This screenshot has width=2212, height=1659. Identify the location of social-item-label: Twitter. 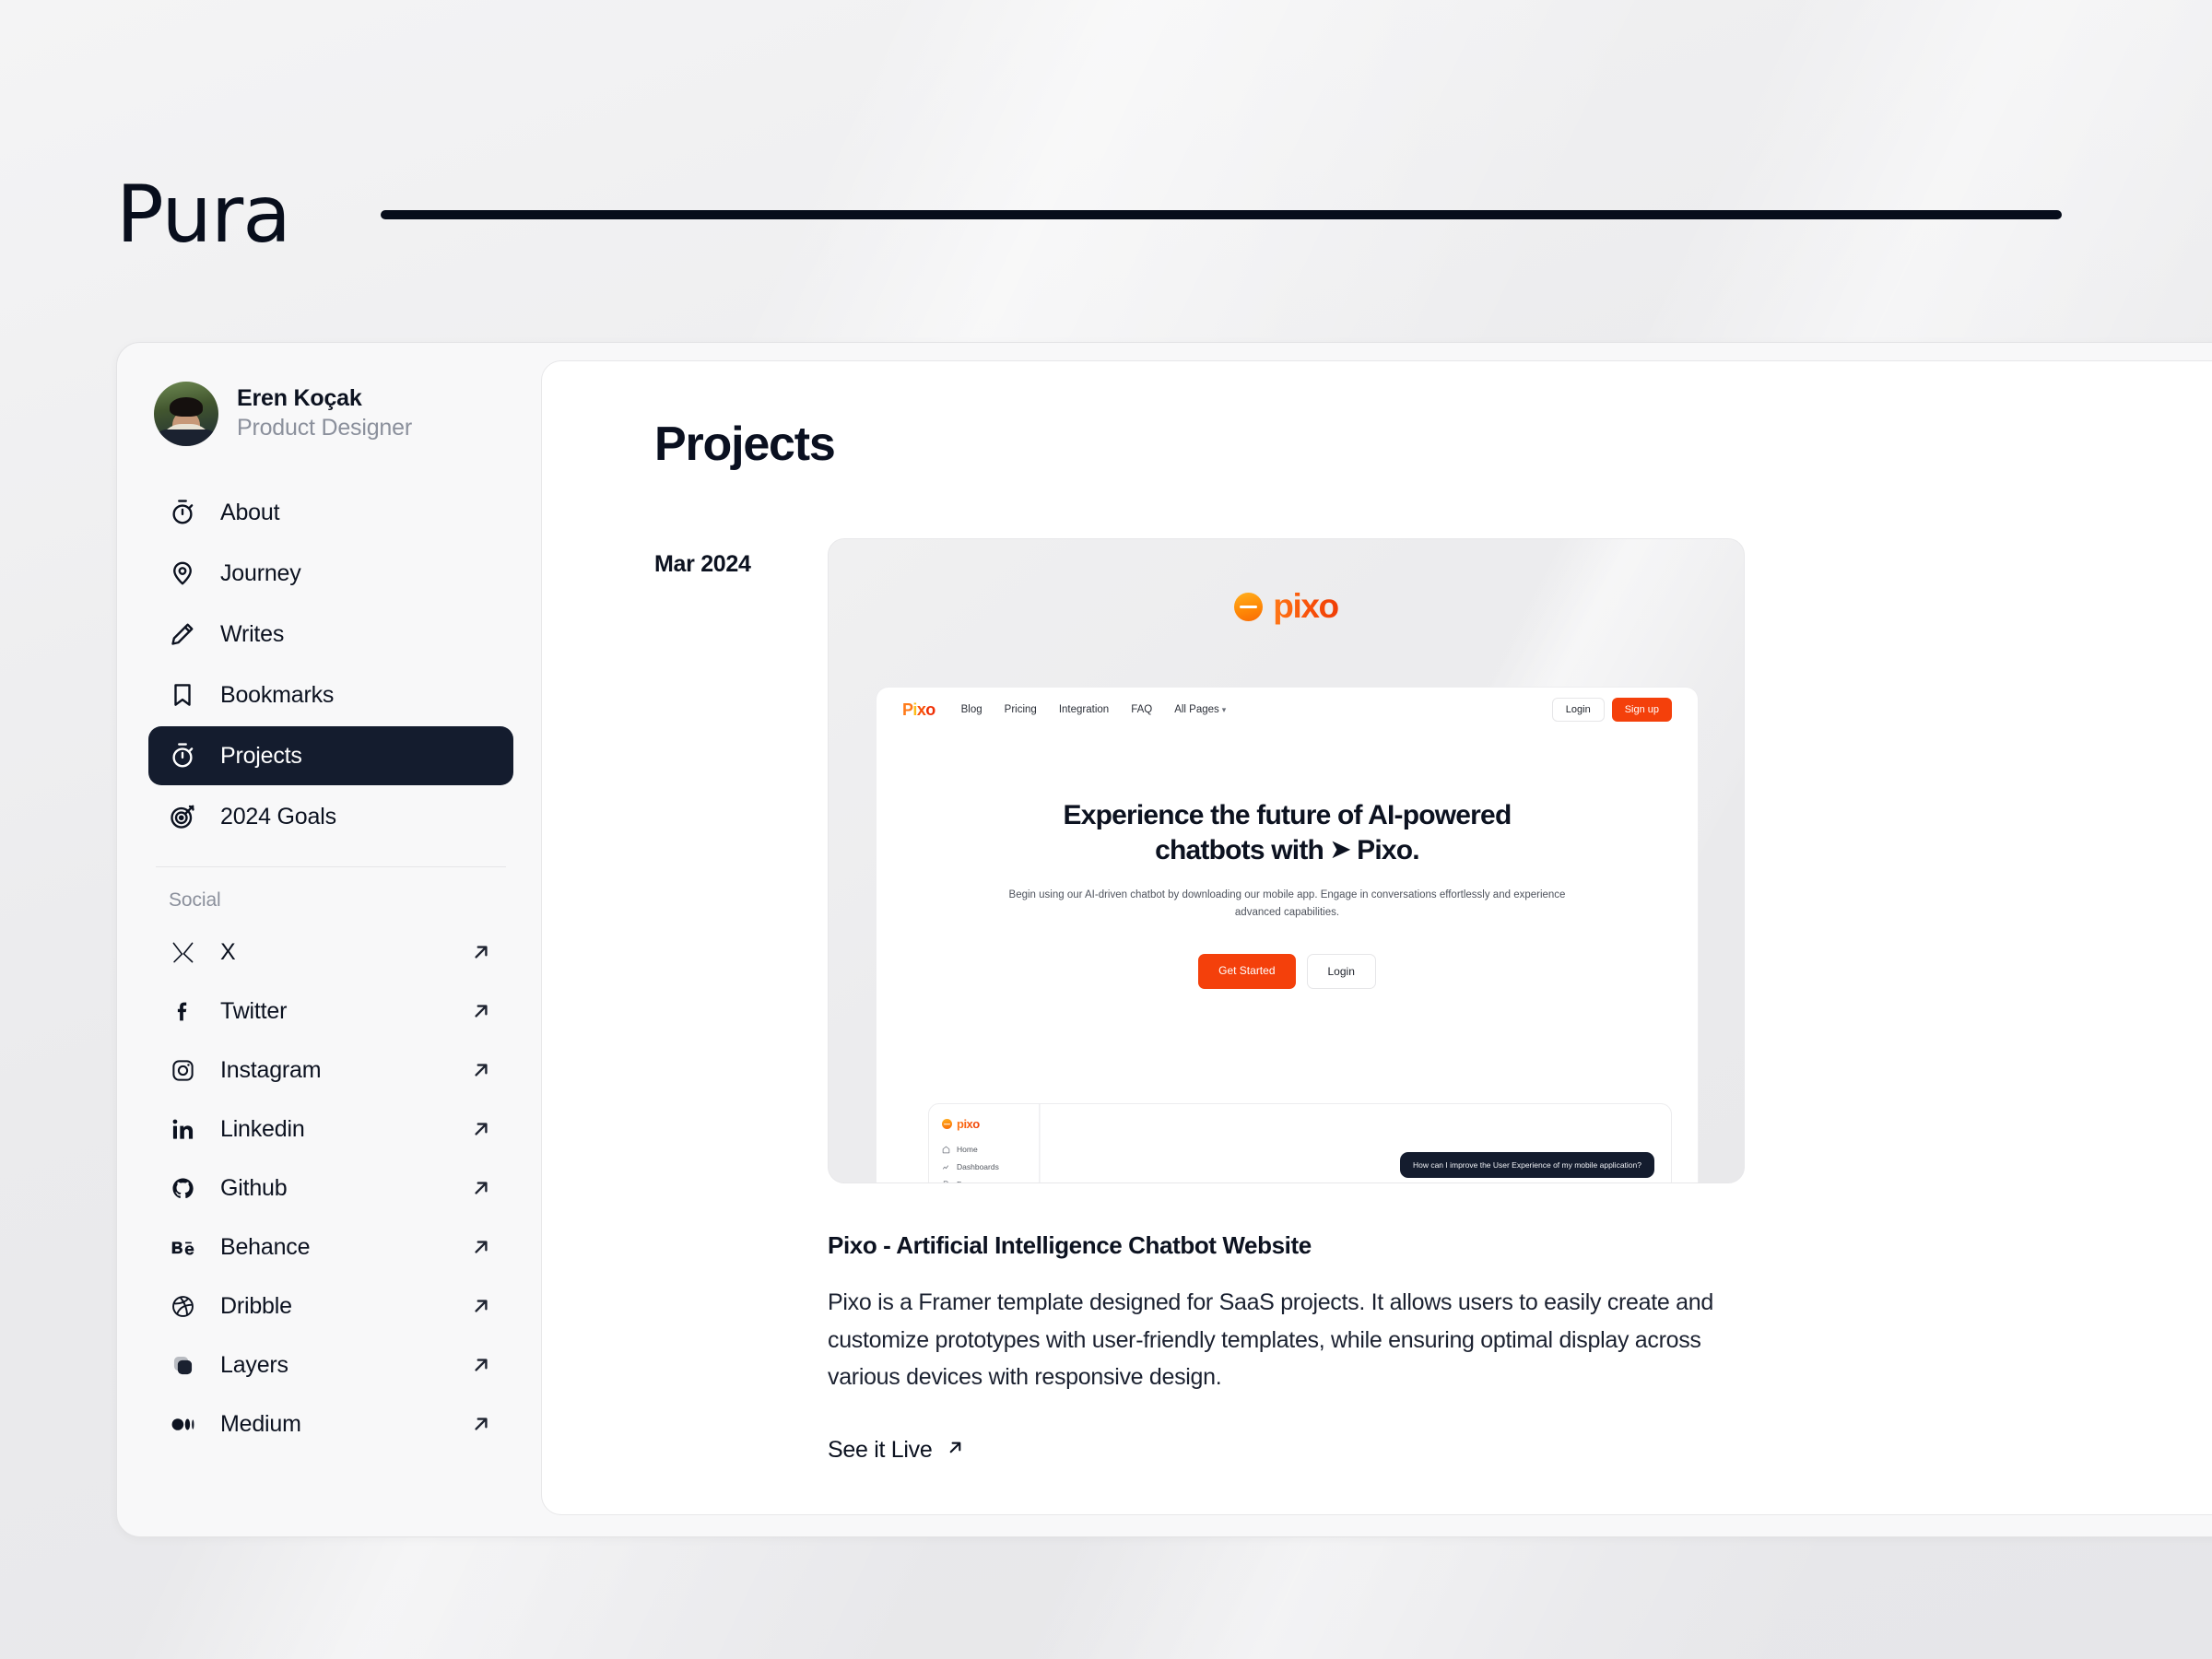
(254, 1010).